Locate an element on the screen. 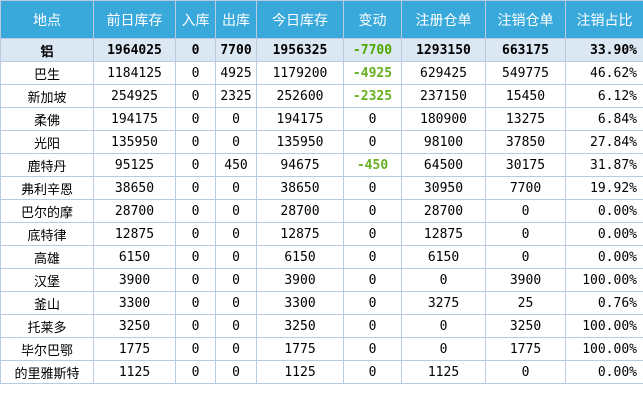 Image resolution: width=643 pixels, height=402 pixels. cell-today-stock: 252600 is located at coordinates (300, 96).